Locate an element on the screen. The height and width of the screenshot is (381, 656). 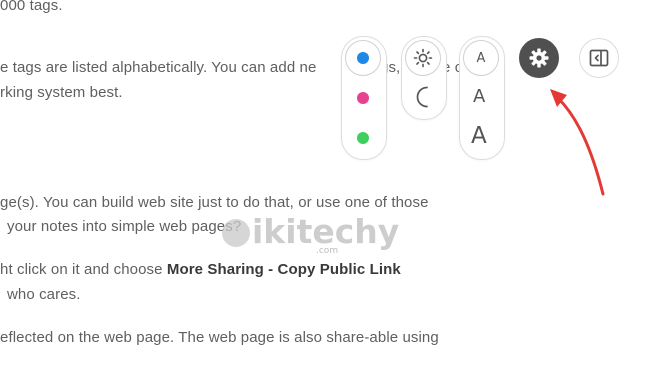
annotation-arrow is located at coordinates (577, 142).